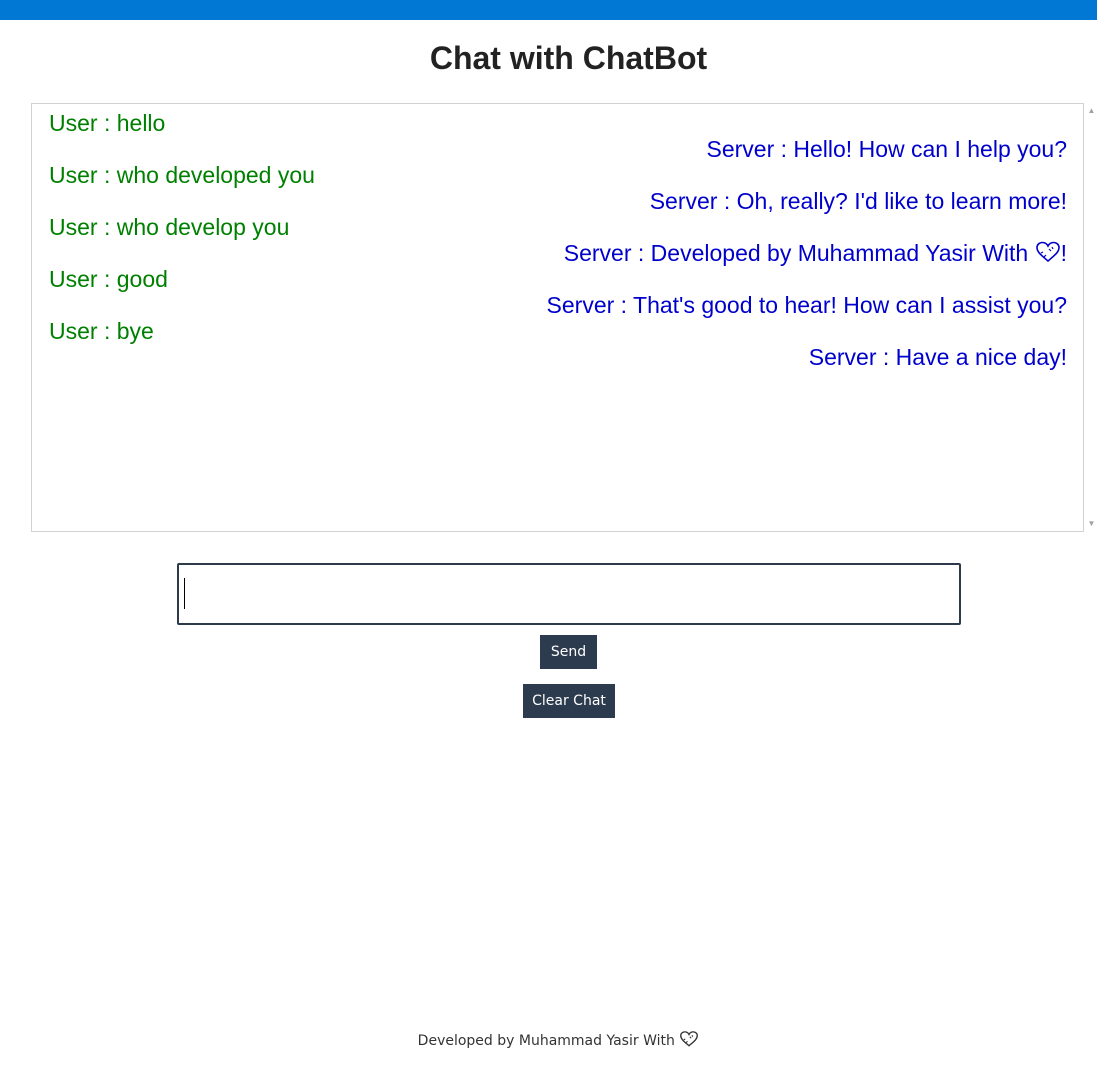 This screenshot has height=1072, width=1097. What do you see at coordinates (1091, 111) in the screenshot?
I see `scroll-up-arrow-icon: ▲` at bounding box center [1091, 111].